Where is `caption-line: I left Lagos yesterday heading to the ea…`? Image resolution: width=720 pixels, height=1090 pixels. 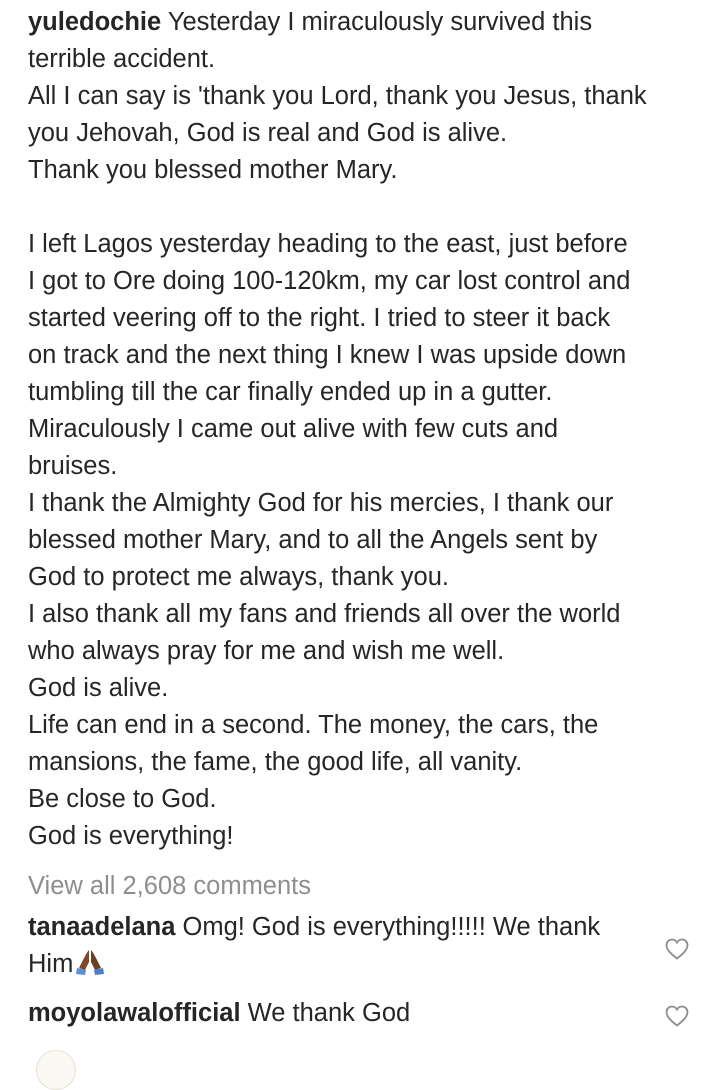 caption-line: I left Lagos yesterday heading to the ea… is located at coordinates (328, 244).